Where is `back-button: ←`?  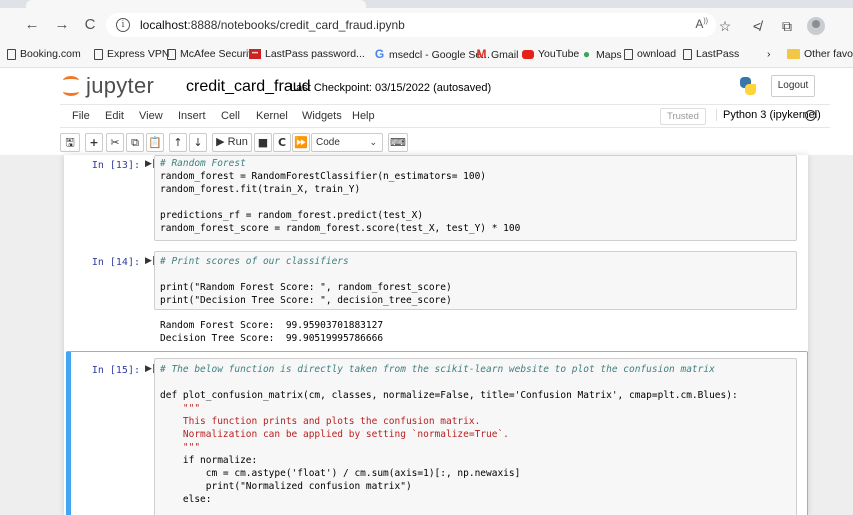
back-button: ← is located at coordinates (32, 25).